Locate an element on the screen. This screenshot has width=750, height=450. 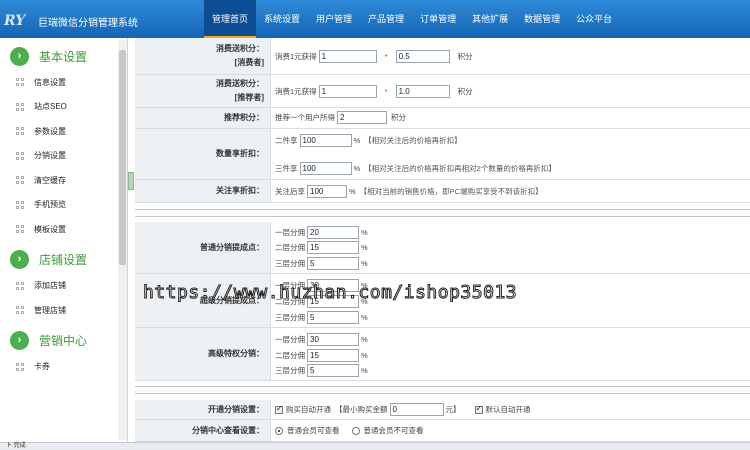
normal-level2-input: 15 is located at coordinates (333, 247).